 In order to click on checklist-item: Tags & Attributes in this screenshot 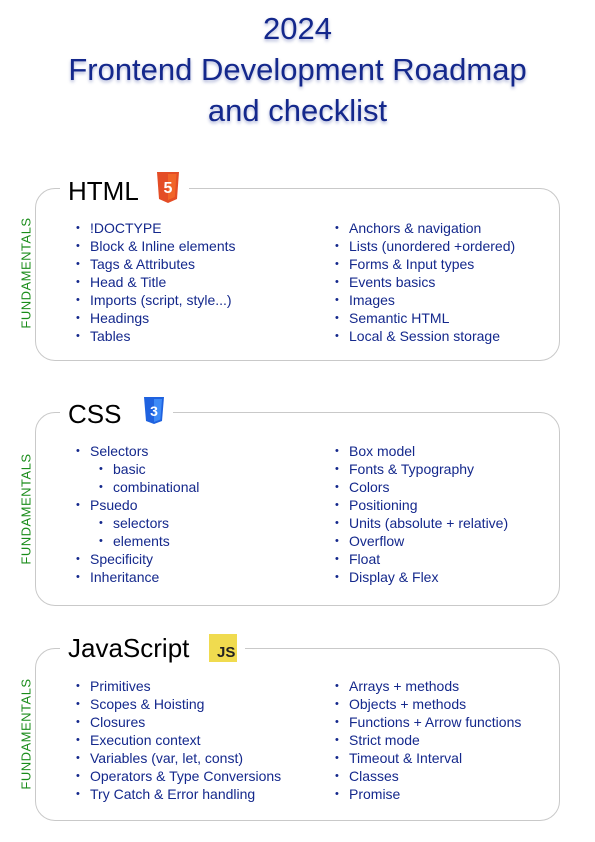, I will do `click(156, 264)`.